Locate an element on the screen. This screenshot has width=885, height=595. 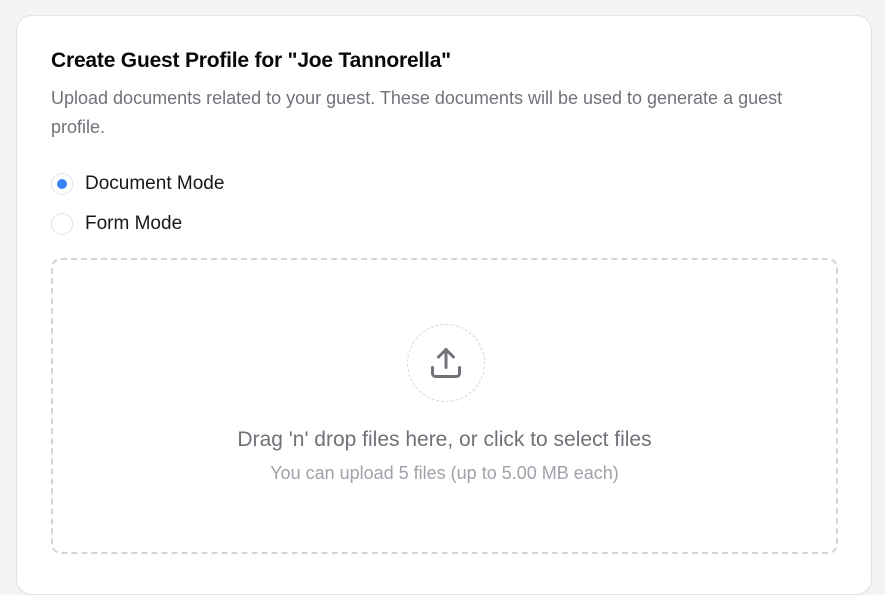
mode-radio-group: Document Mode Form Mode is located at coordinates (137, 211).